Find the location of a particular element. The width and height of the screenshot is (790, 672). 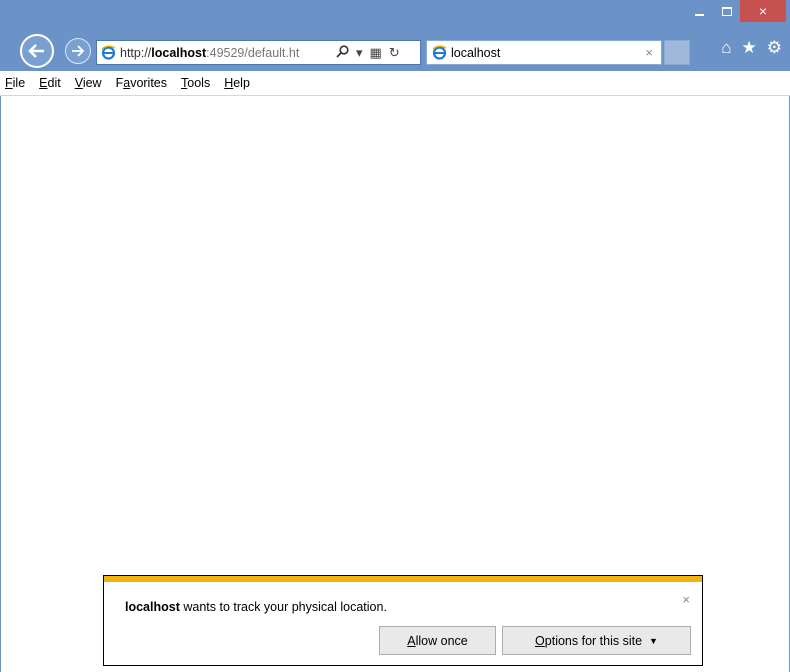

allow-once-button: Allow once is located at coordinates (437, 640).